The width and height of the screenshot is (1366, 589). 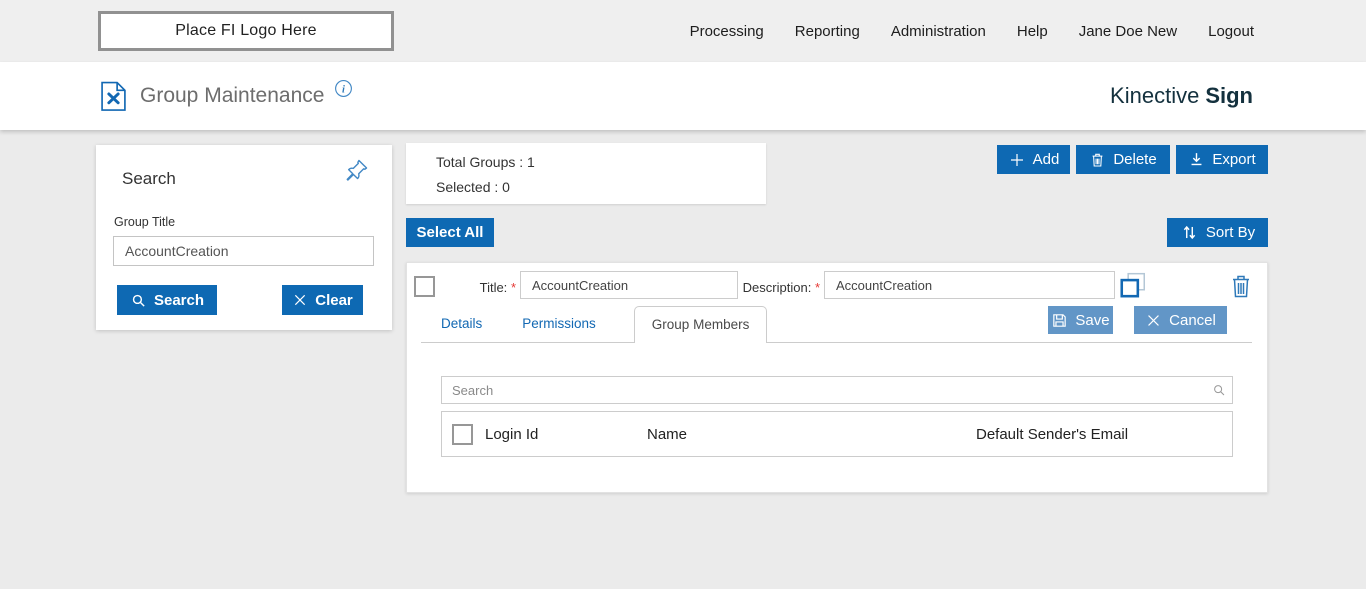 What do you see at coordinates (461, 324) in the screenshot?
I see `tab-details: Details` at bounding box center [461, 324].